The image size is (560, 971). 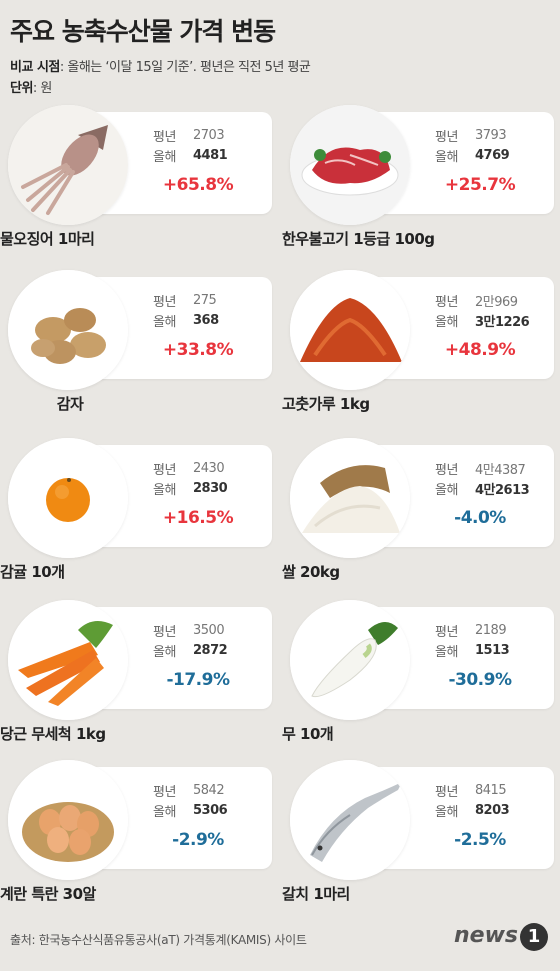 I want to click on change-rate: -4.0%, so click(x=480, y=518).